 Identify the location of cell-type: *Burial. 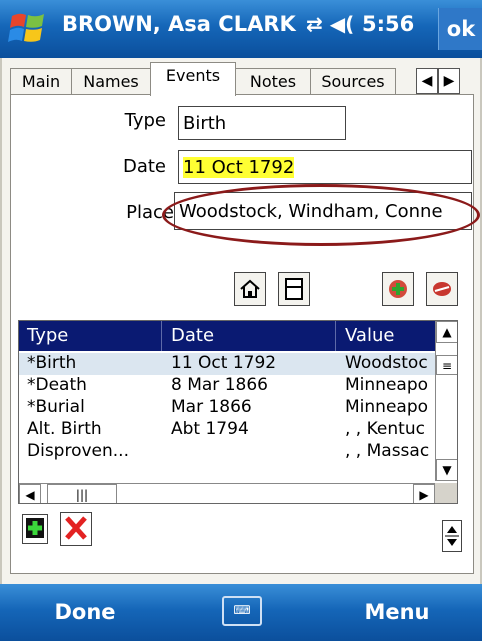
(56, 407).